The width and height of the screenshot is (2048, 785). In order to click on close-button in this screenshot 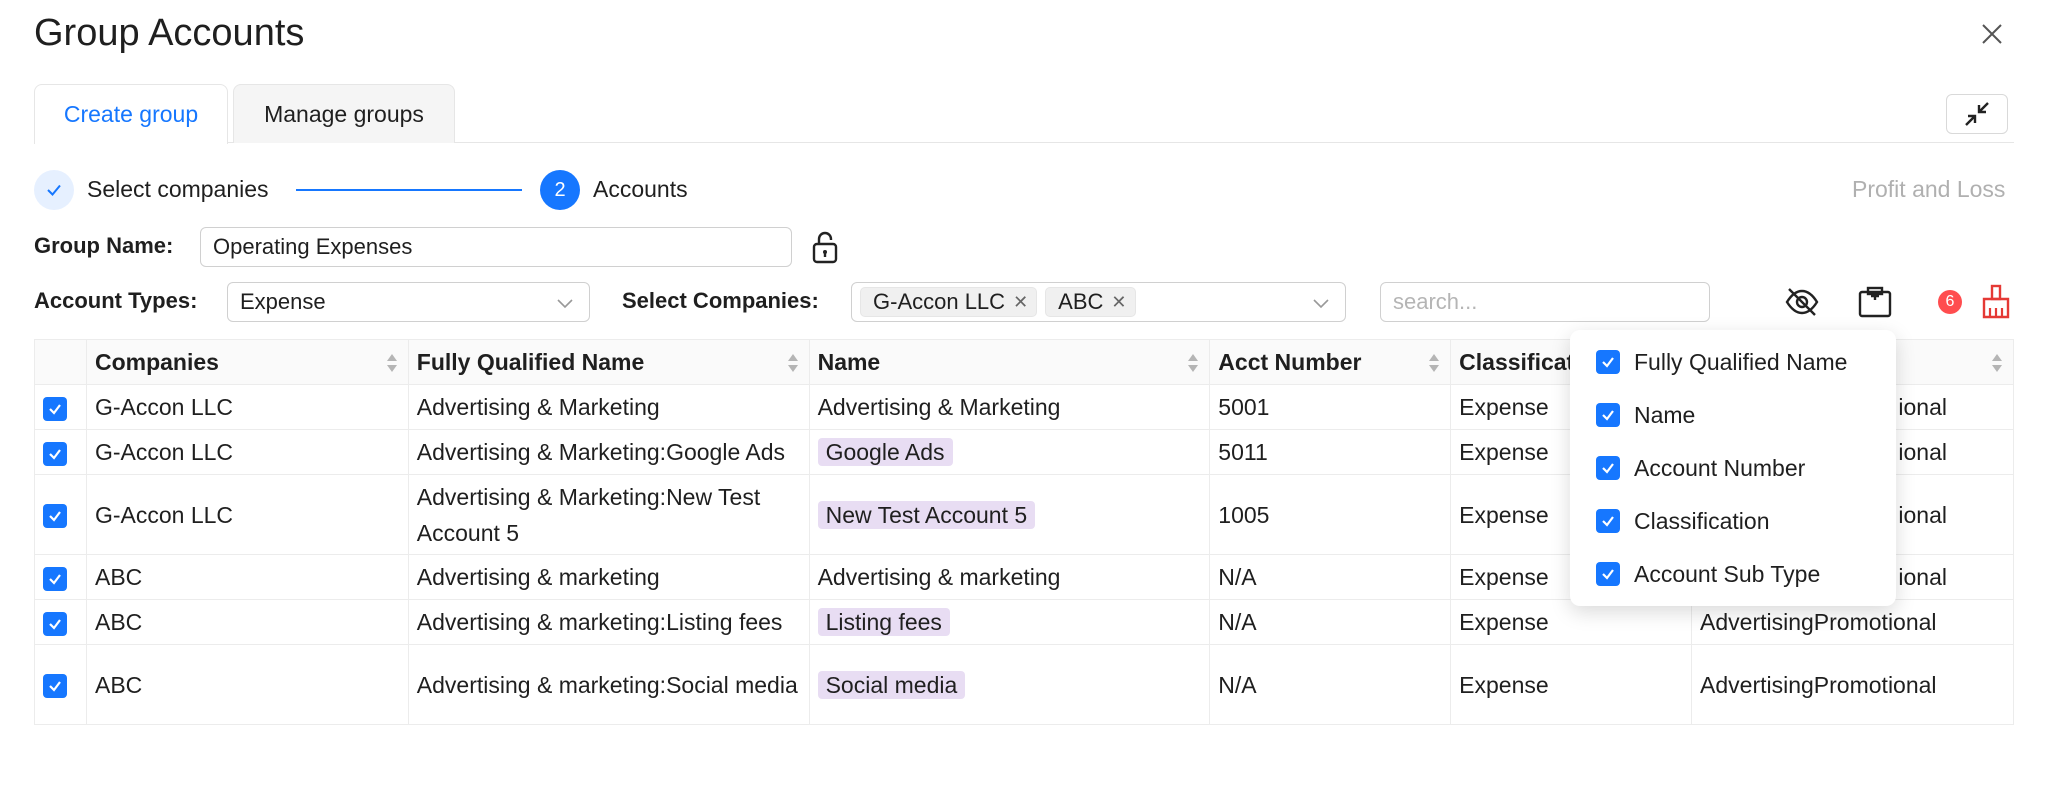, I will do `click(1992, 34)`.